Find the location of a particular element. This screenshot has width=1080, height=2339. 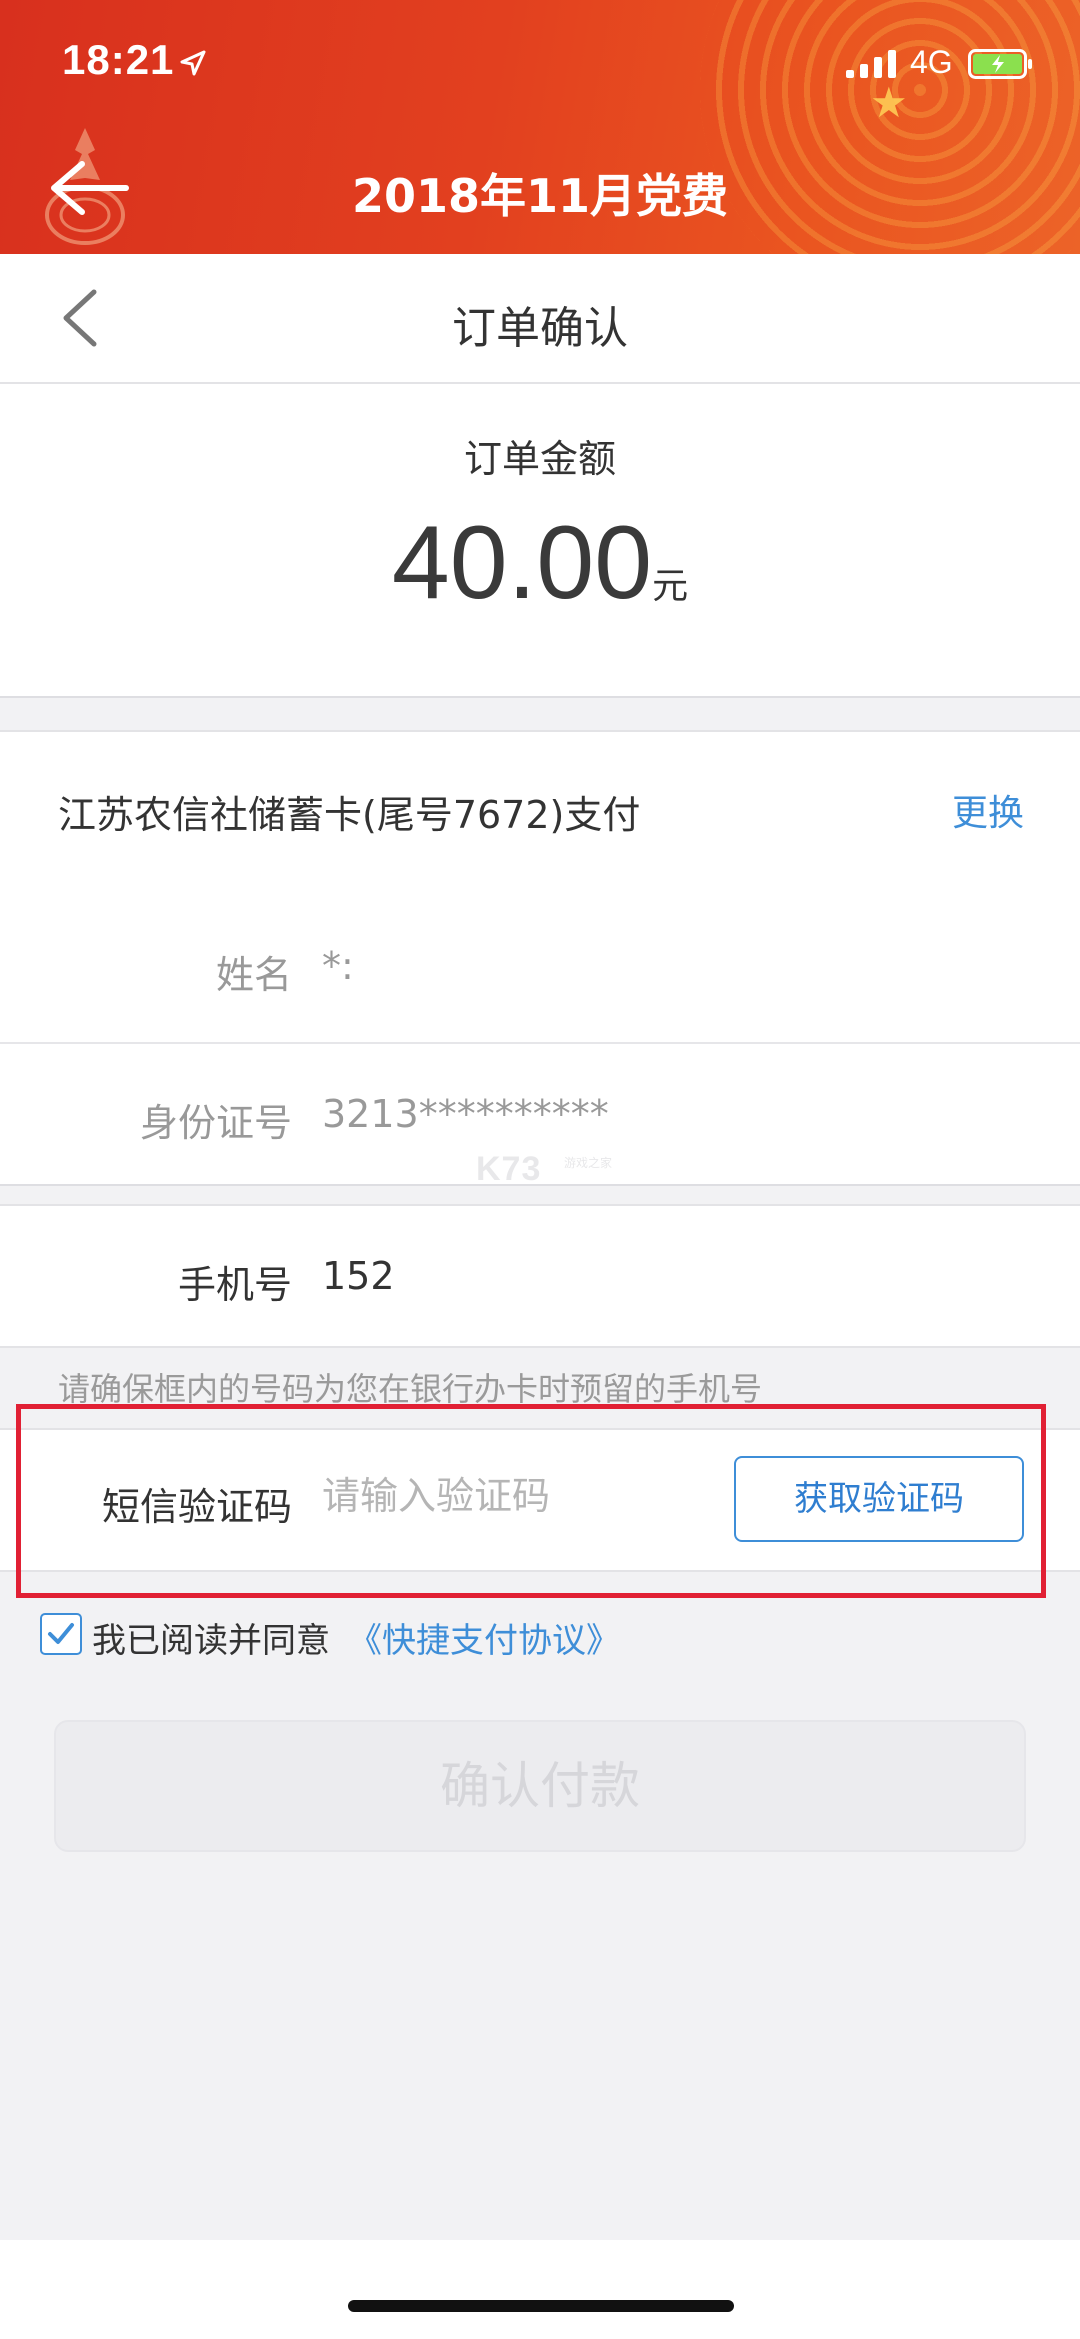

watermark: K73 游戏之家 is located at coordinates (544, 1169).